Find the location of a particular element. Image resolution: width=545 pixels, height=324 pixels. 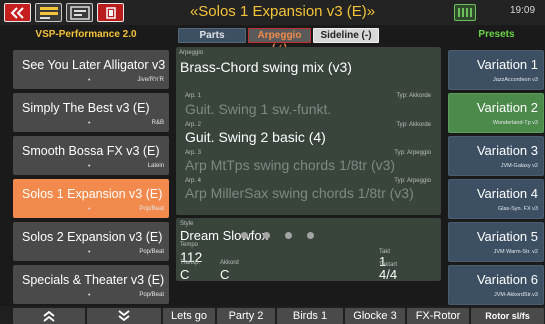

variation-sound: JVM-Galaxy v2 is located at coordinates (519, 166).